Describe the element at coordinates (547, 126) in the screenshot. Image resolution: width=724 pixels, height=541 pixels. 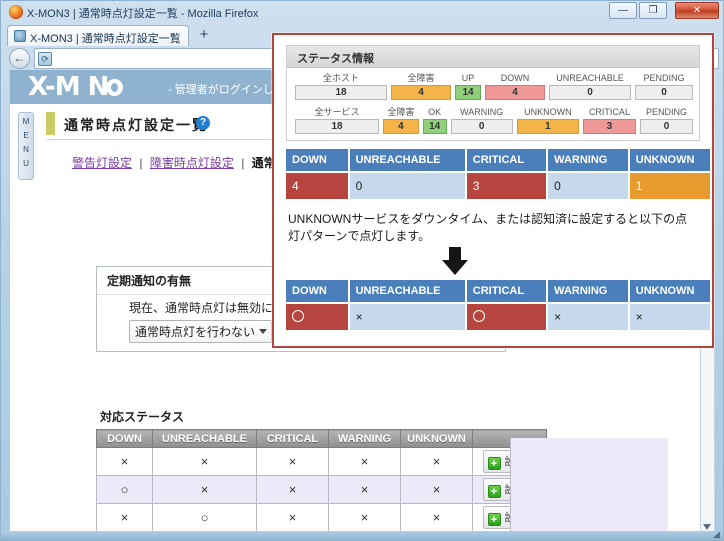
I see `service-status-value-4: 1` at that location.